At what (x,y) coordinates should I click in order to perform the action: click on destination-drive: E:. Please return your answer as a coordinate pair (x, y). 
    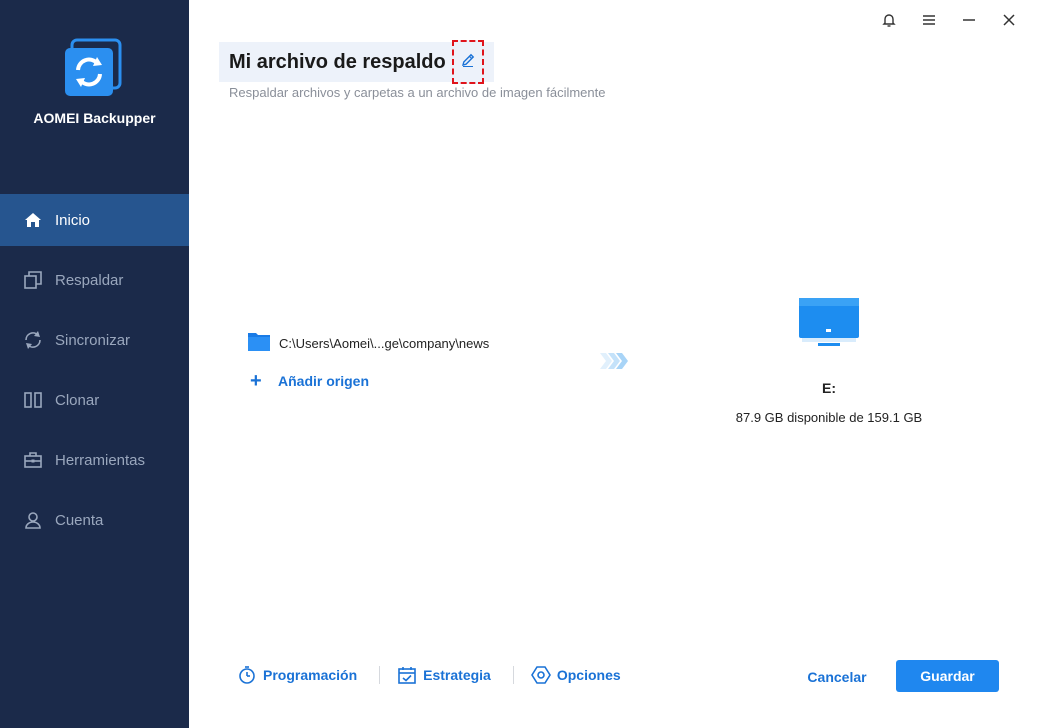
    Looking at the image, I should click on (829, 388).